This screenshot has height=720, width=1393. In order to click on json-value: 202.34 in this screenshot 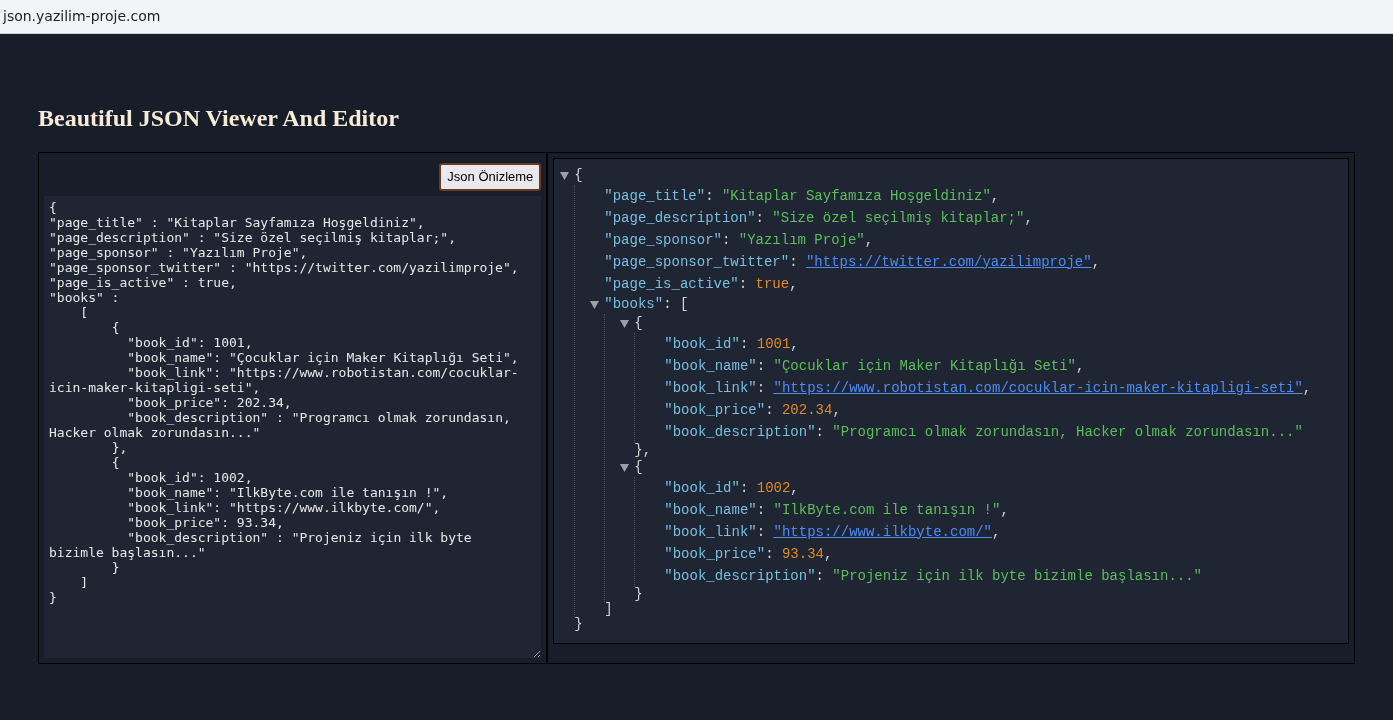, I will do `click(807, 410)`.